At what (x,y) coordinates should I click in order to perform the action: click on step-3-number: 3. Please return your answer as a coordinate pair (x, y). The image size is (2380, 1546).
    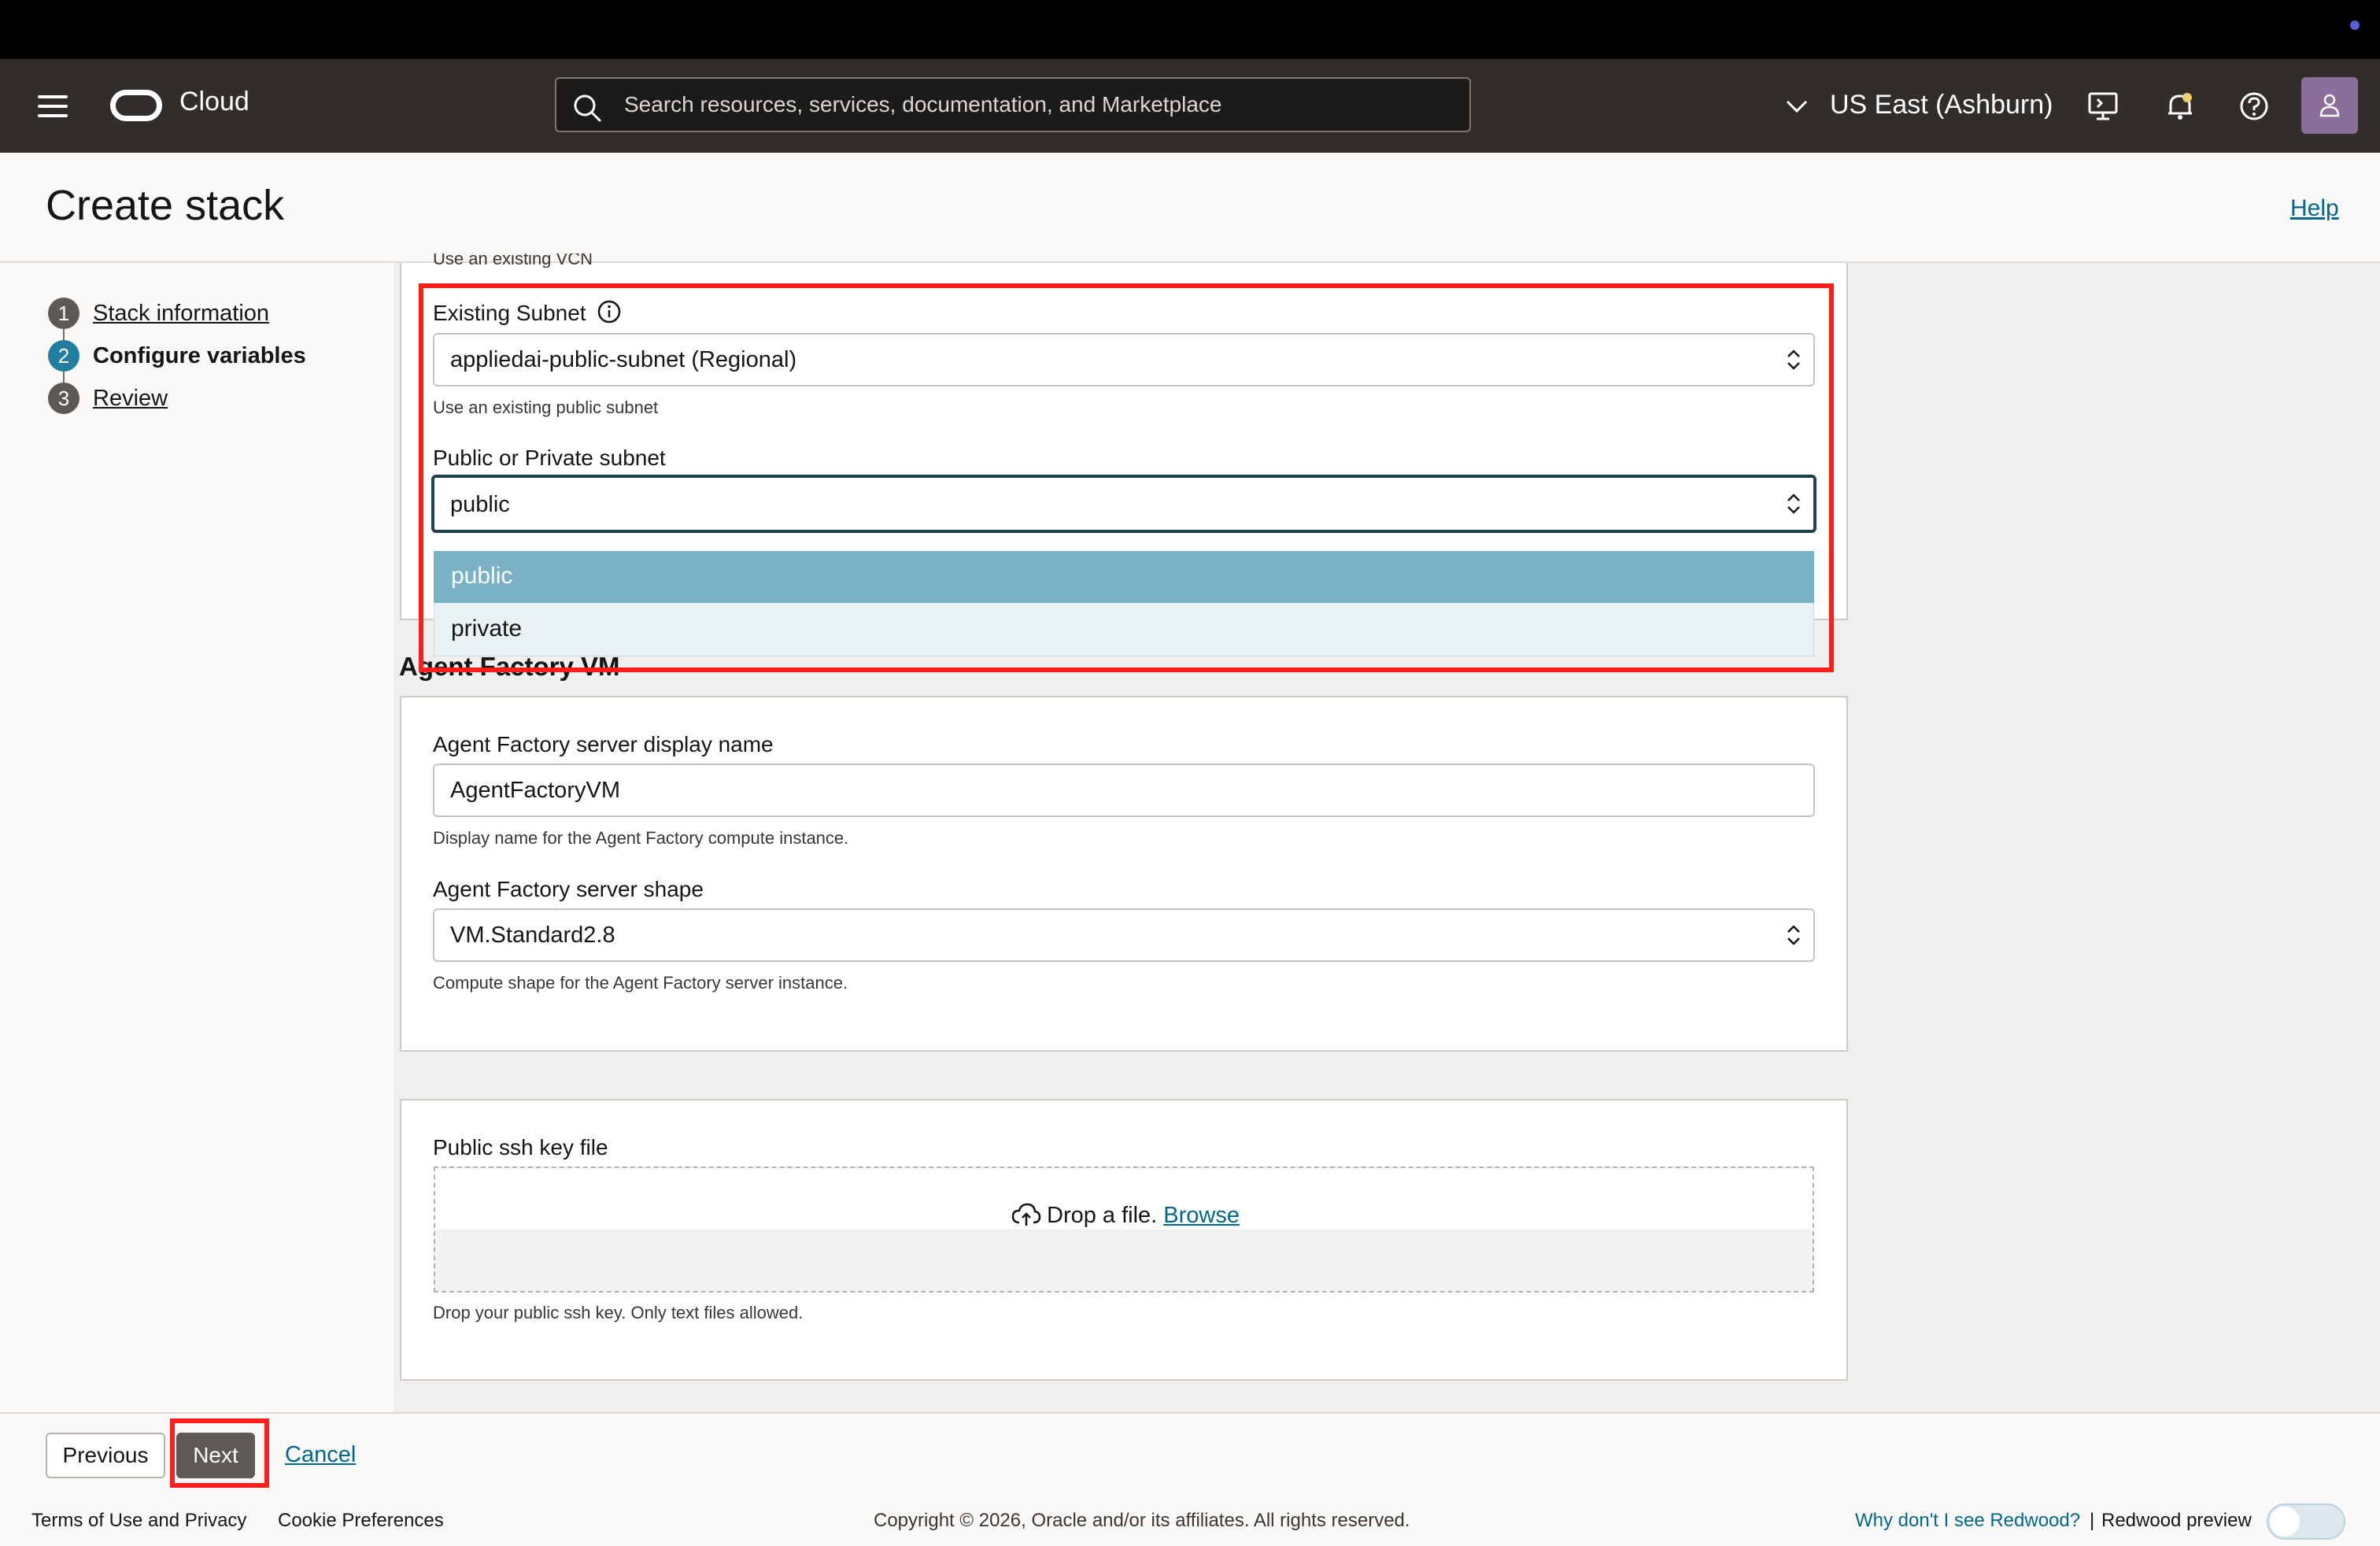
    Looking at the image, I should click on (63, 398).